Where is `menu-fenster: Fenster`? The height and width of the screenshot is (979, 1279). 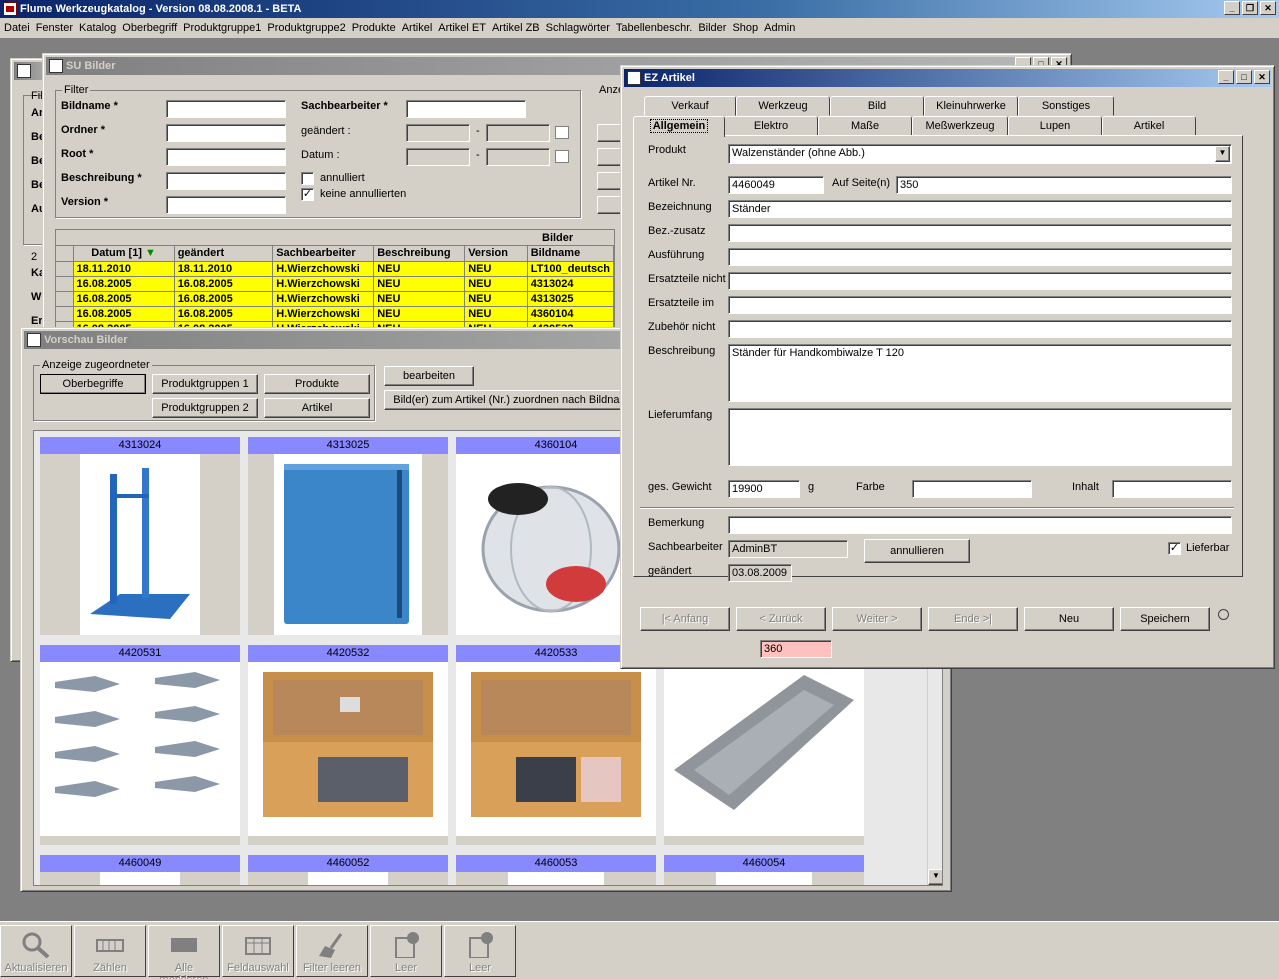 menu-fenster: Fenster is located at coordinates (57, 28).